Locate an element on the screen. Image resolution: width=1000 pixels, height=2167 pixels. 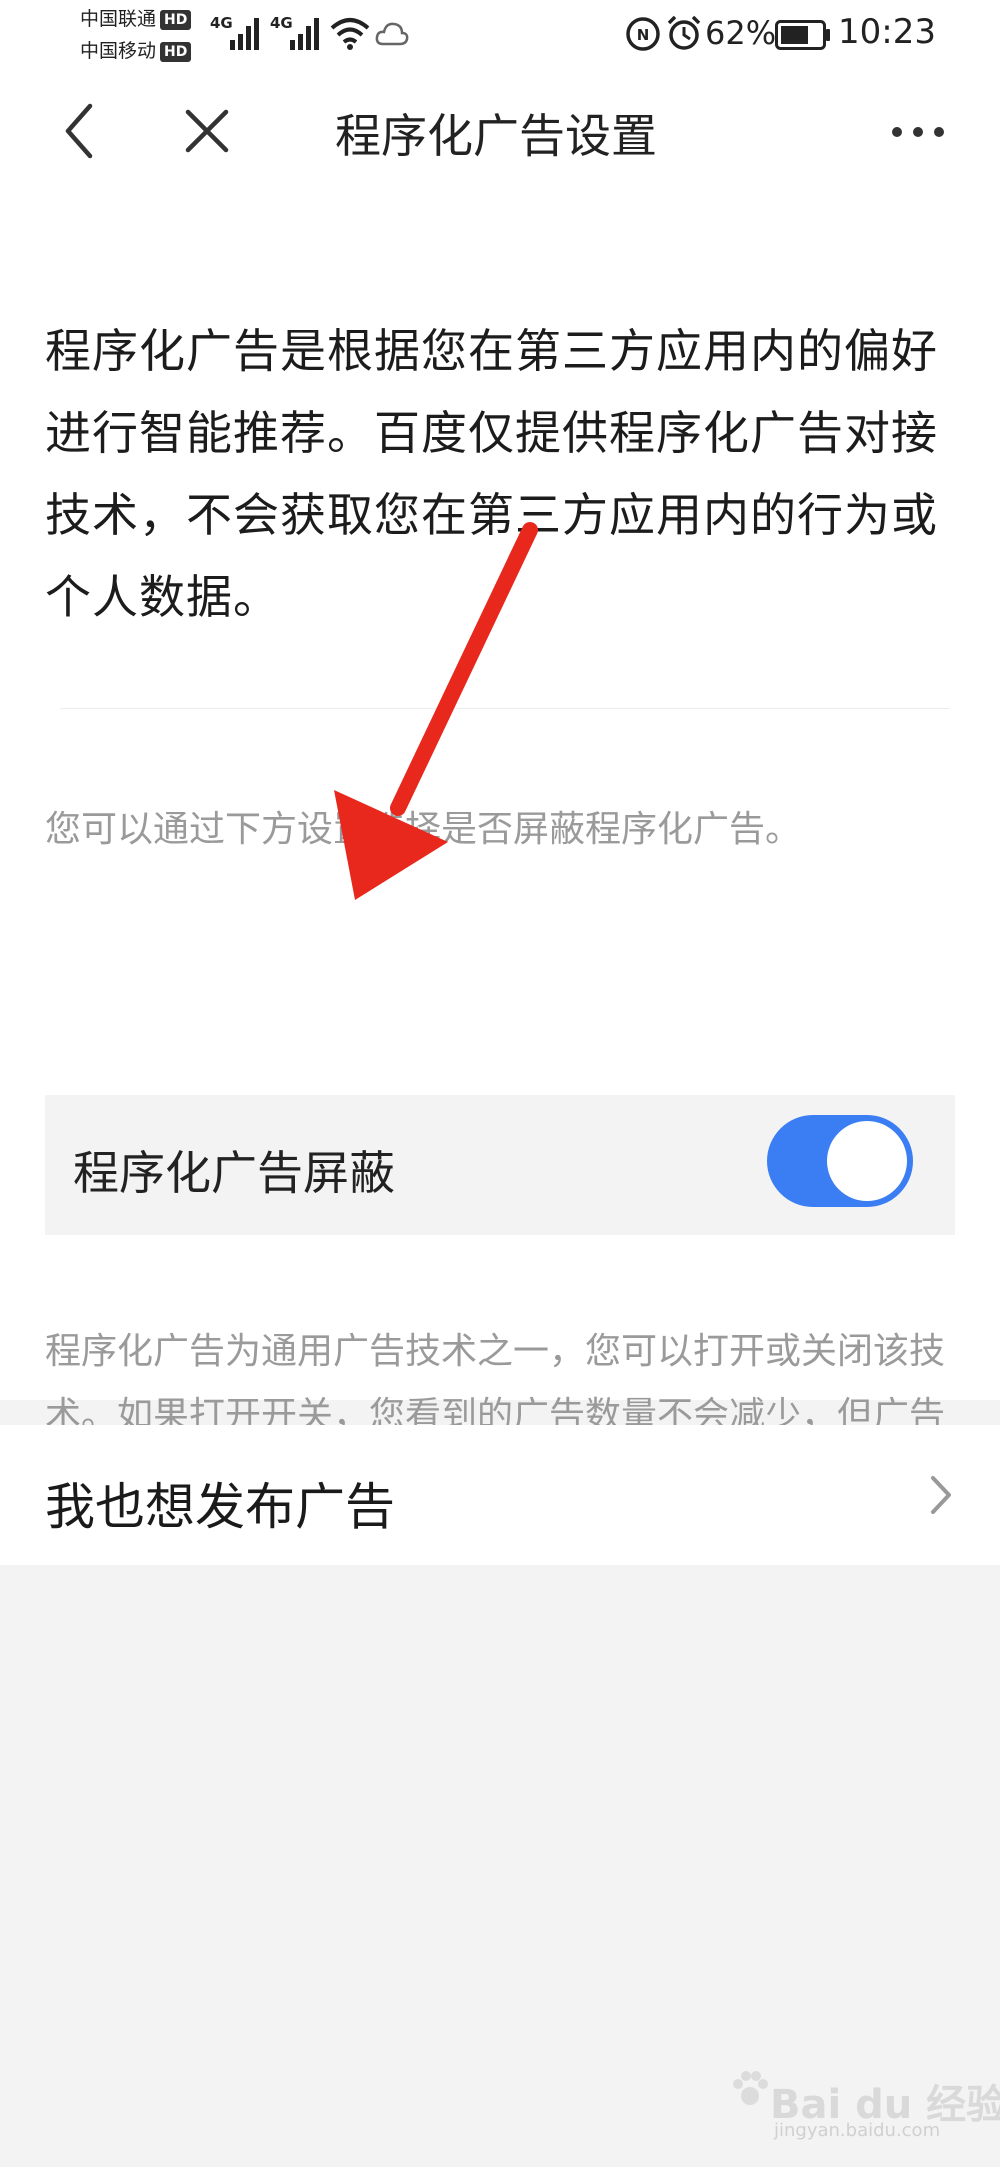
watermark-url: jingyan.baidu.com is located at coordinates (857, 2130).